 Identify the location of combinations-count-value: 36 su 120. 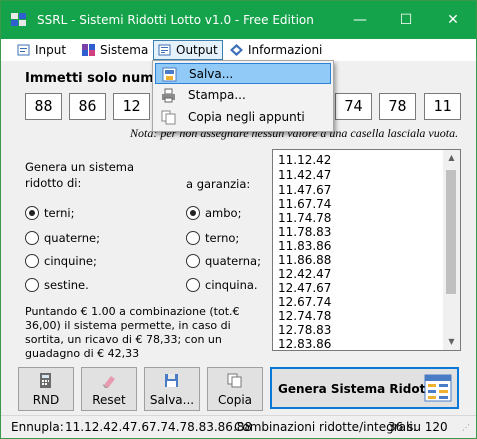
(418, 427).